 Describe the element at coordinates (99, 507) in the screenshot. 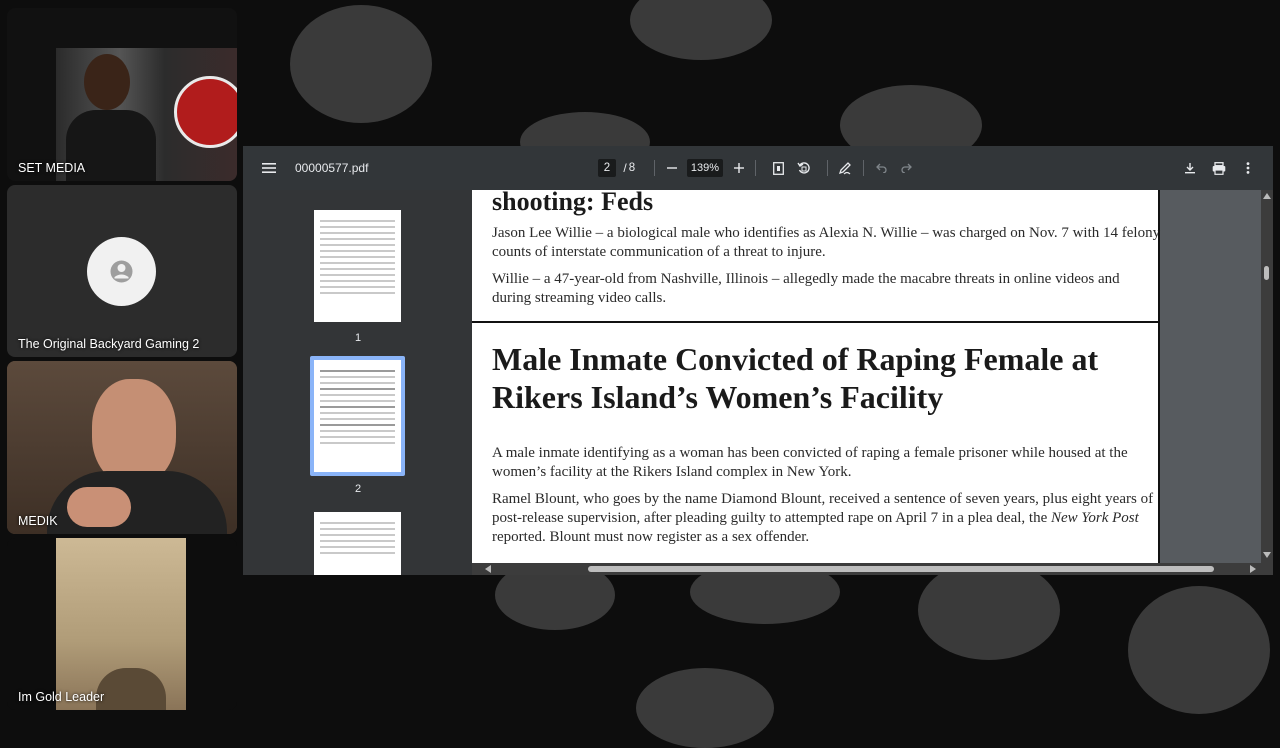

I see `person-hand` at that location.